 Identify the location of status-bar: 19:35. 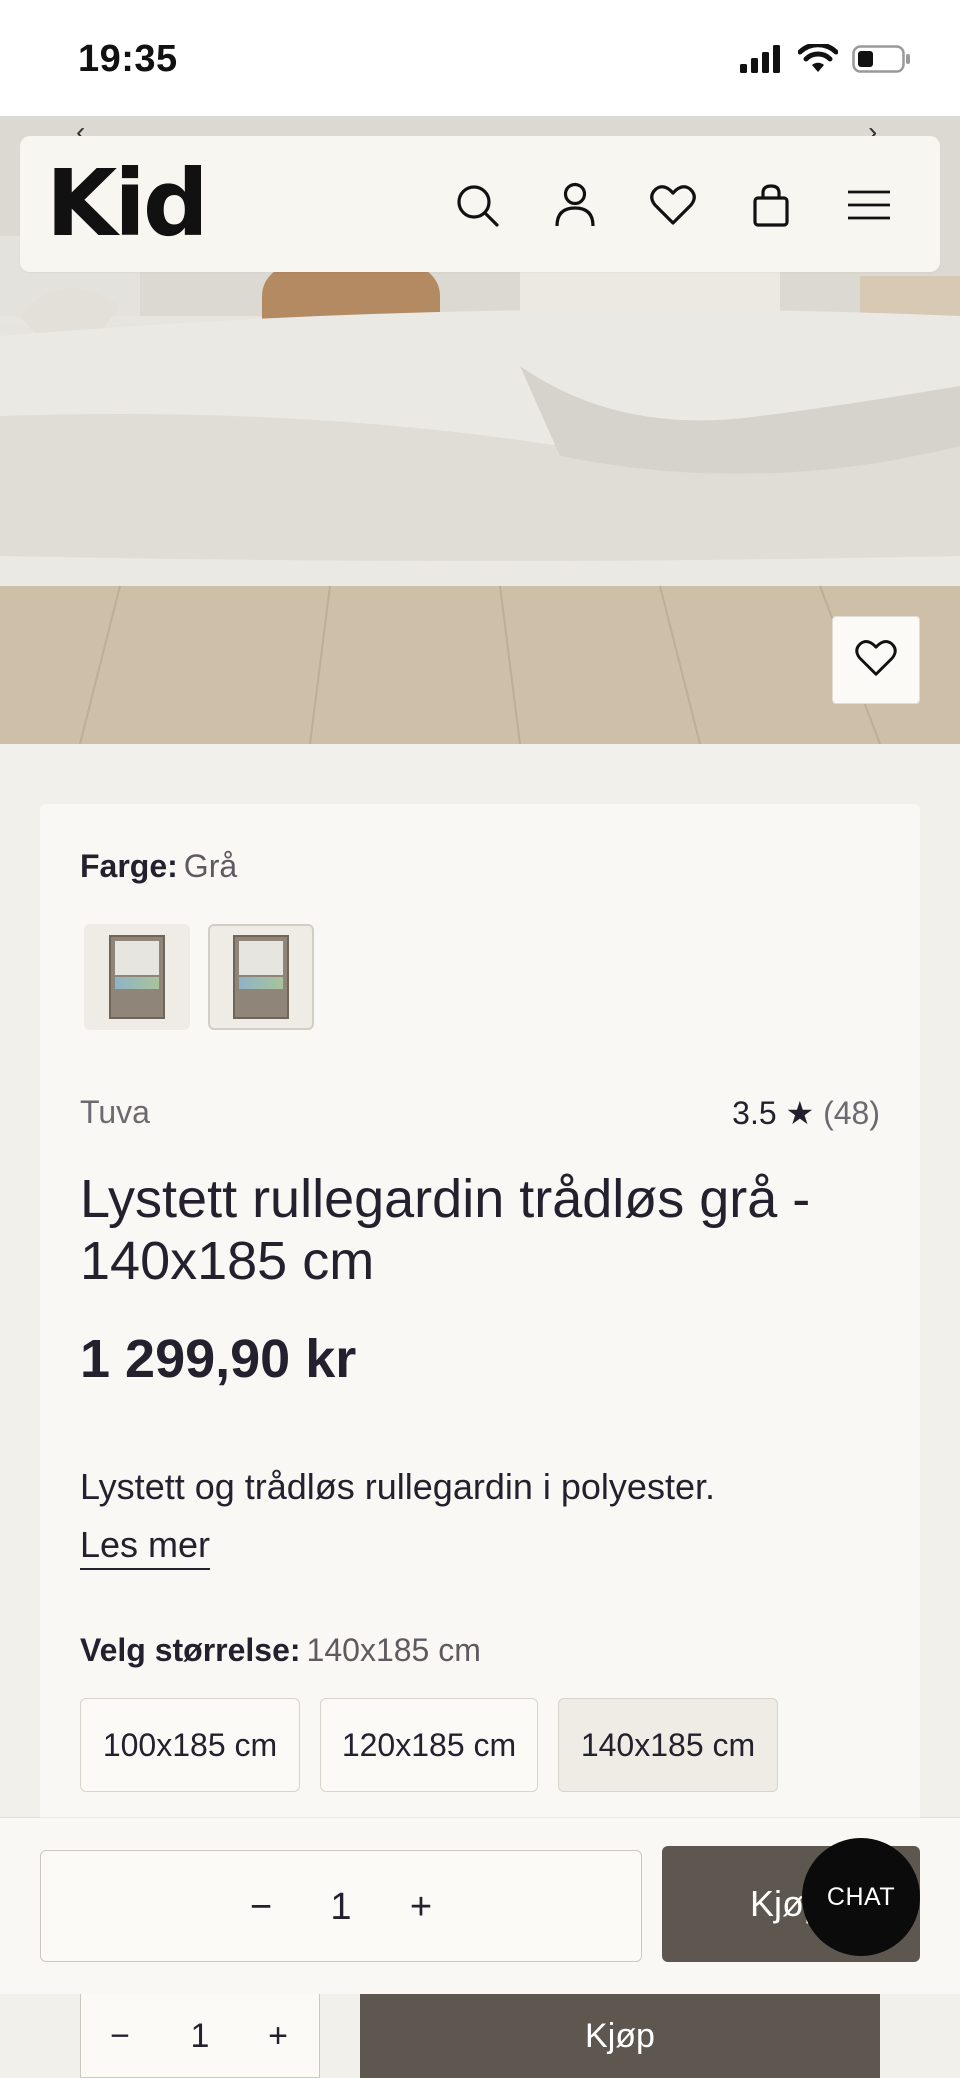
(480, 58).